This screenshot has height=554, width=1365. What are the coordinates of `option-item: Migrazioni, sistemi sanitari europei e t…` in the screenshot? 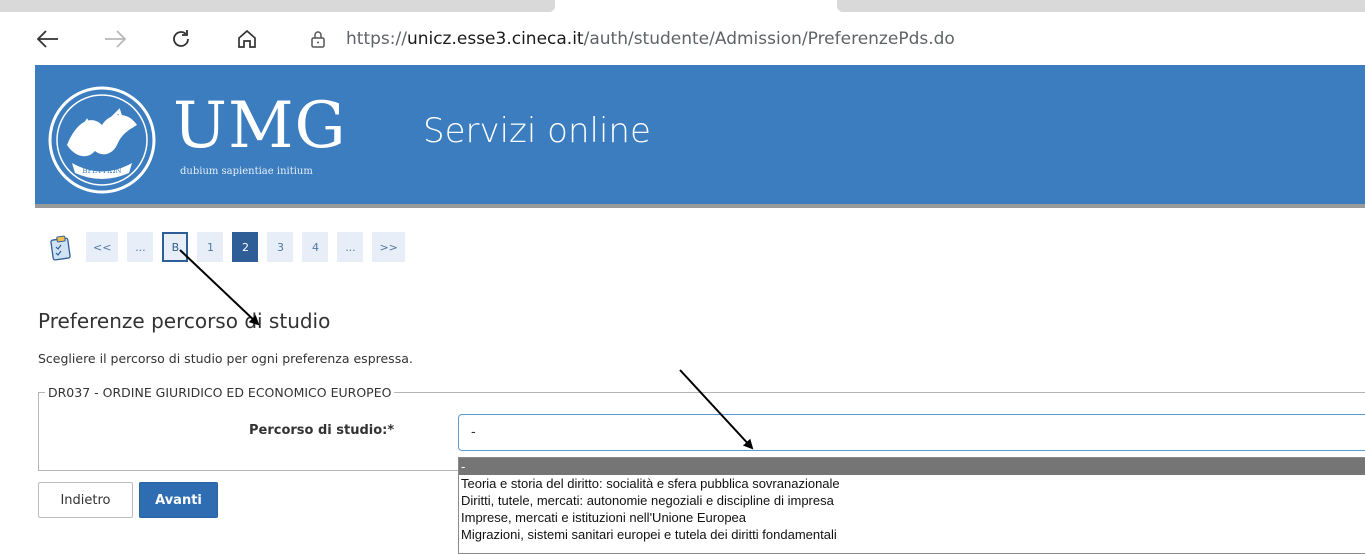 It's located at (912, 534).